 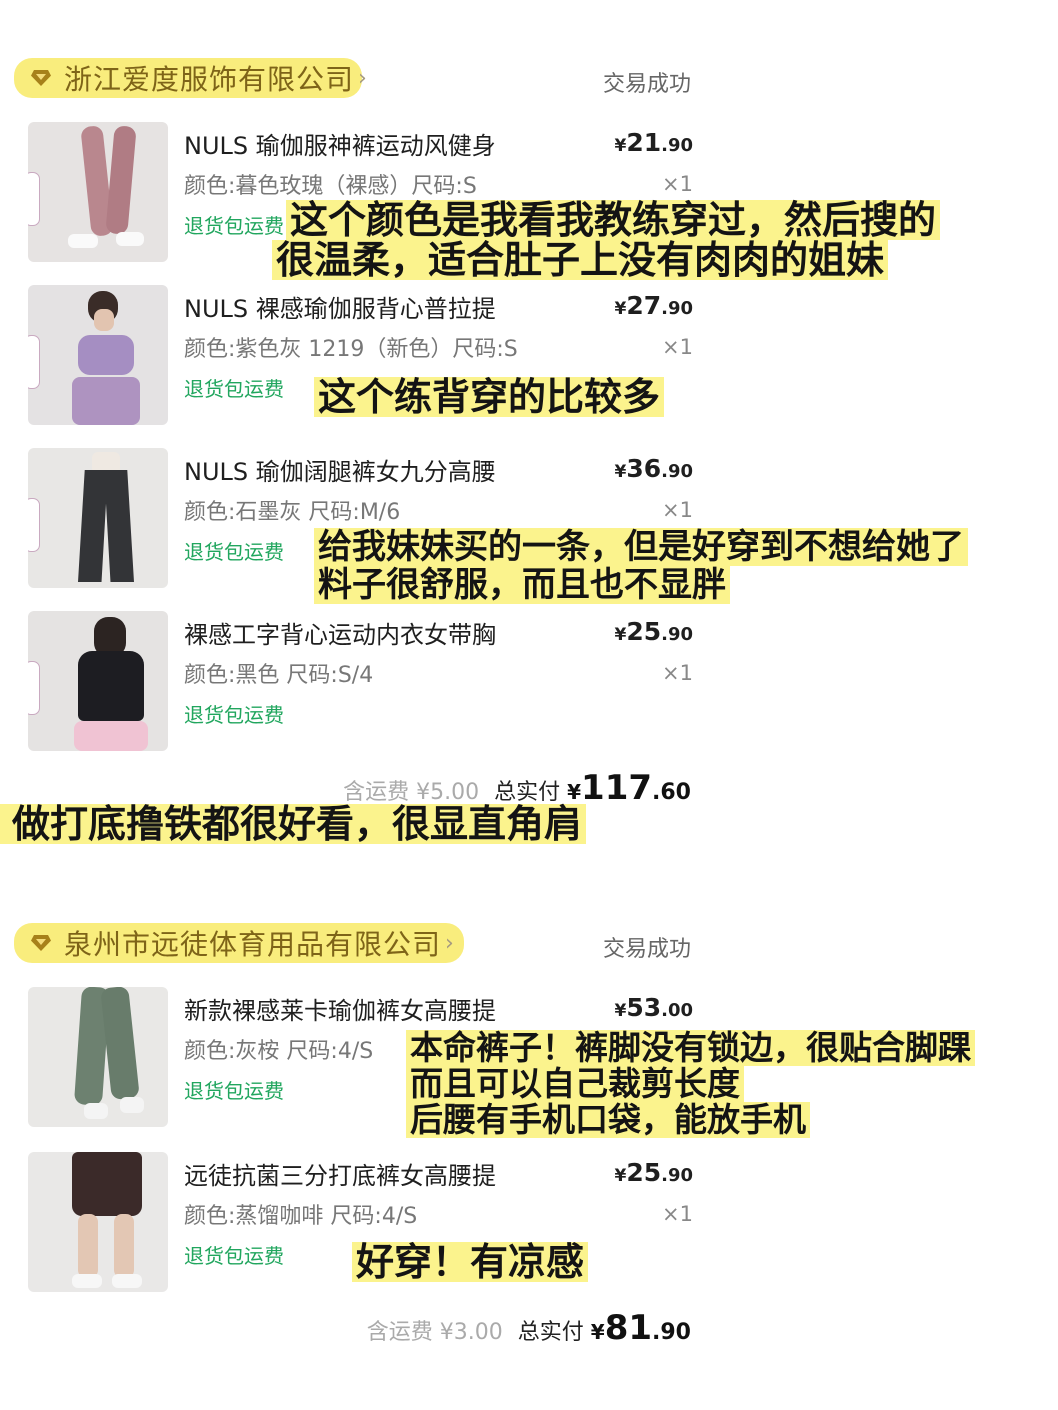 I want to click on total-amount: ¥81.90, so click(x=640, y=1328).